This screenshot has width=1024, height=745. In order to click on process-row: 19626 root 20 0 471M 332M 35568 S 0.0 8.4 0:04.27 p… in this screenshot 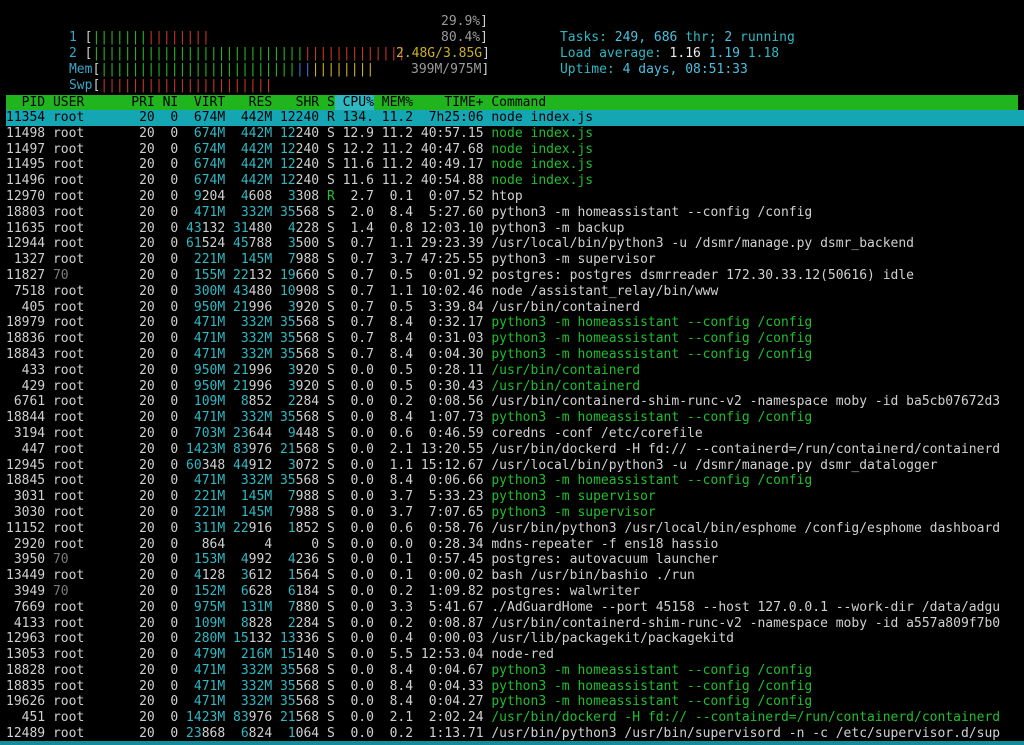, I will do `click(515, 702)`.